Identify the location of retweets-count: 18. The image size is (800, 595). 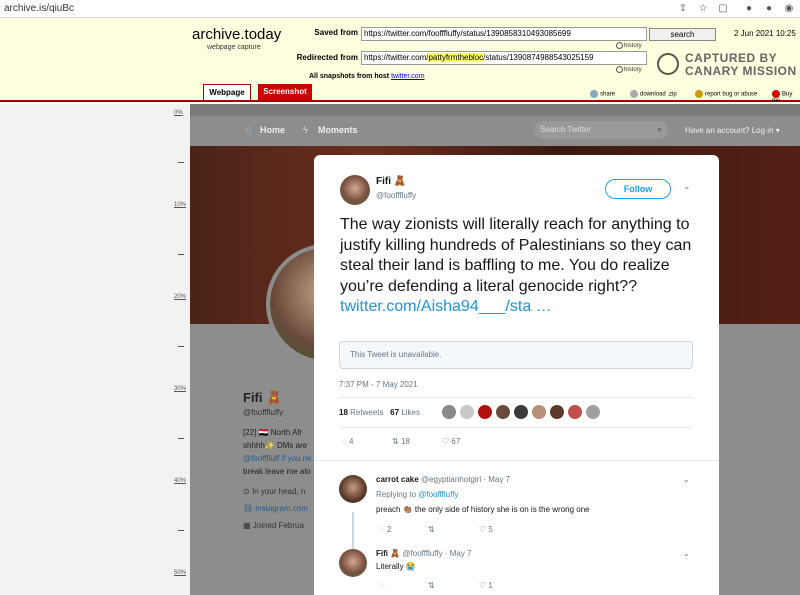
(343, 412).